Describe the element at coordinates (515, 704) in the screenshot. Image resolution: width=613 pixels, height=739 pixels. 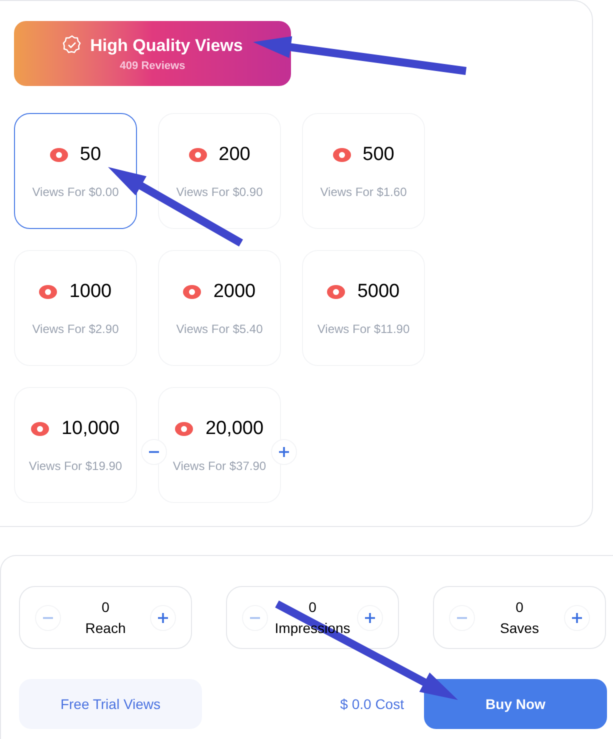
I see `buy-now-button: Buy Now` at that location.